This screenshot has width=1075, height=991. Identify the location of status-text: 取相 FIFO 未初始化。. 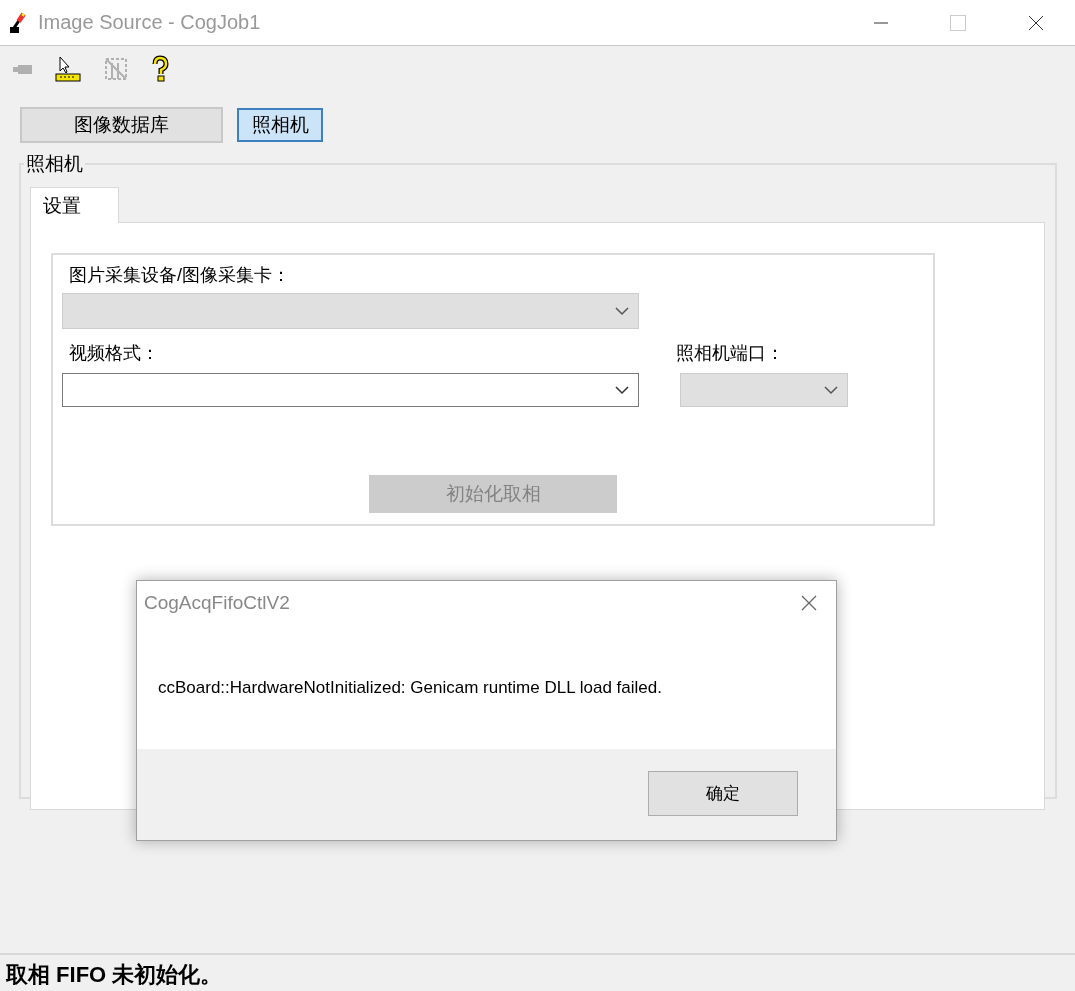
(114, 974).